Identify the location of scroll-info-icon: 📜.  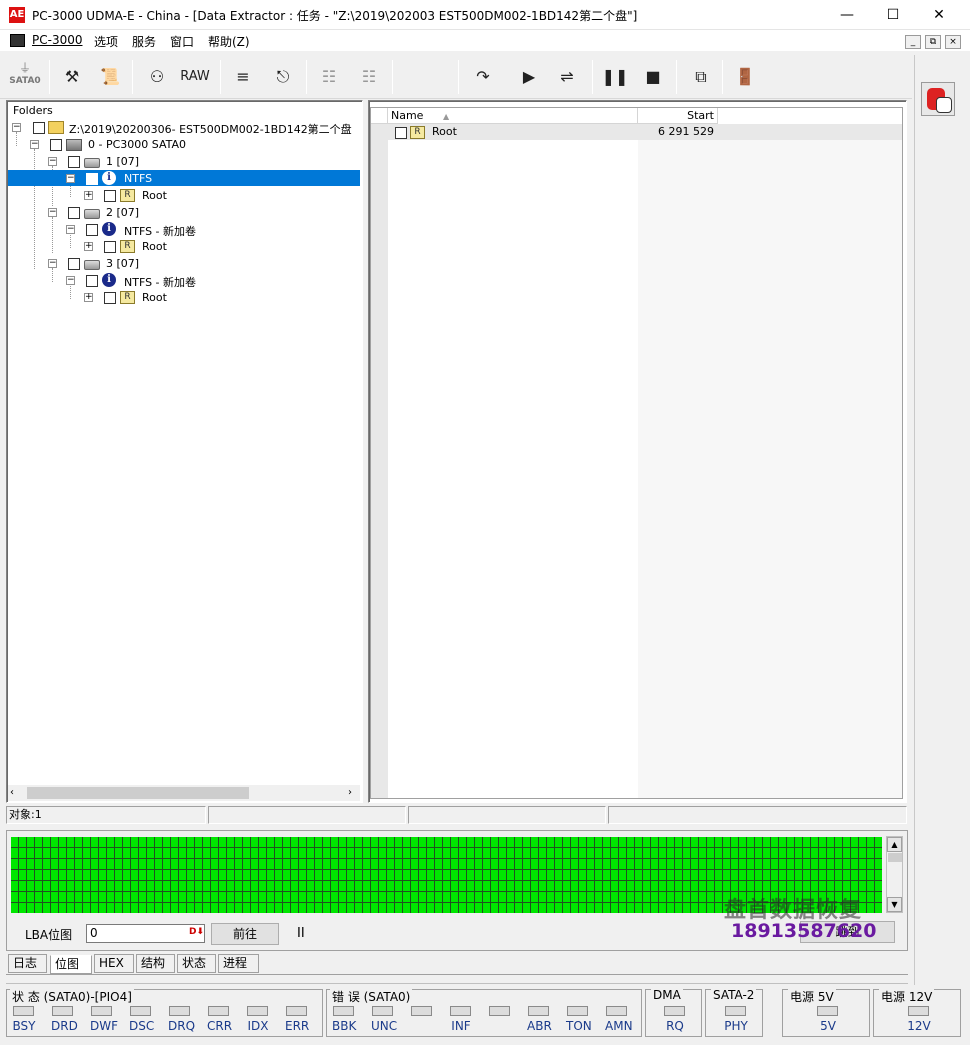
(110, 77).